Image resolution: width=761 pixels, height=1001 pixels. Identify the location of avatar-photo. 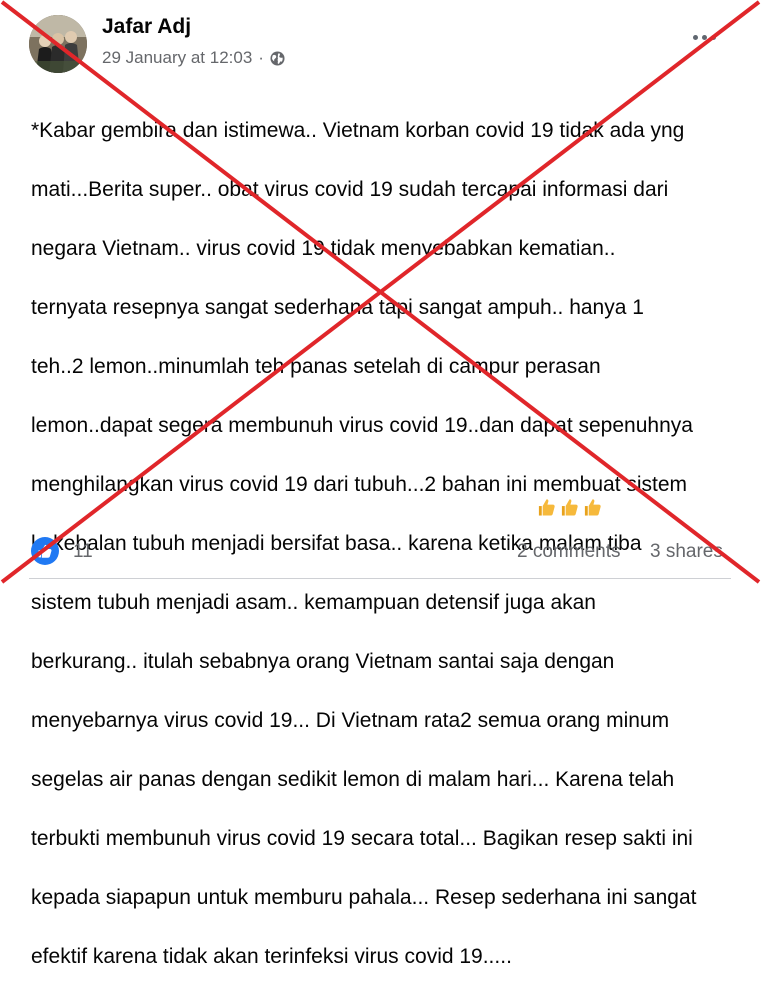
(58, 44).